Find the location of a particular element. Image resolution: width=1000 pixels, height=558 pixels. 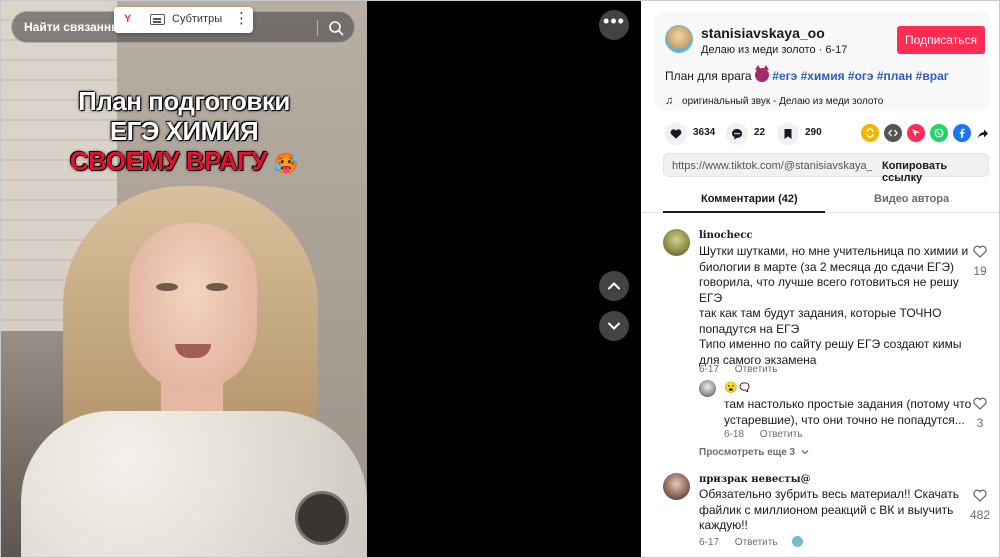

embed-share-icon is located at coordinates (893, 133).